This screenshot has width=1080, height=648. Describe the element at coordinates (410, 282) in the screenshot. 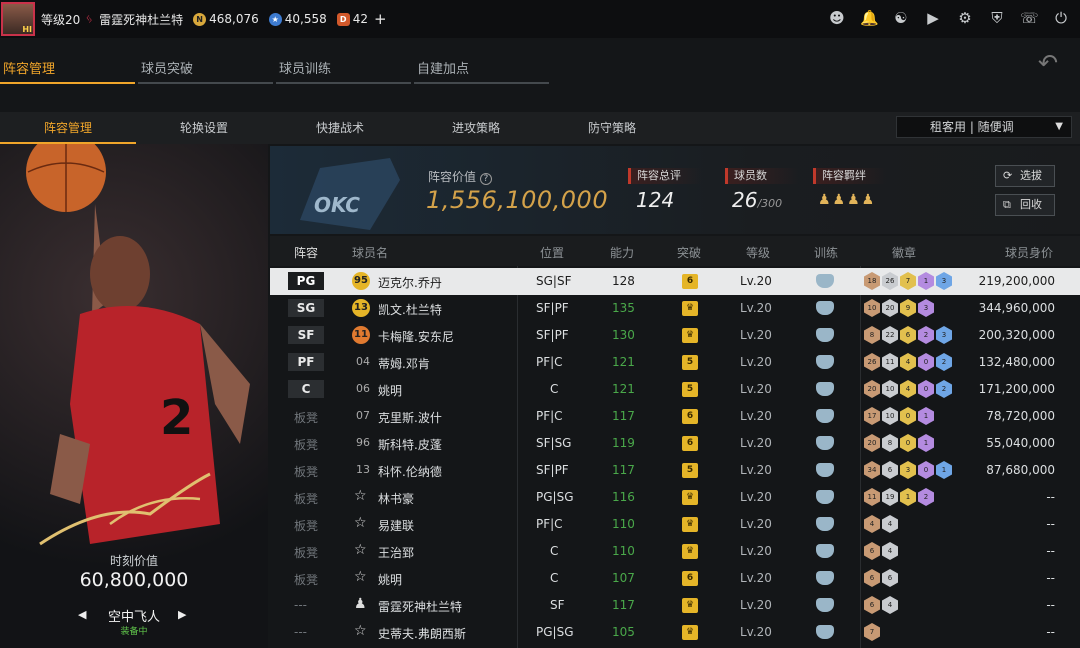

I see `player-name: 迈克尔.乔丹` at that location.